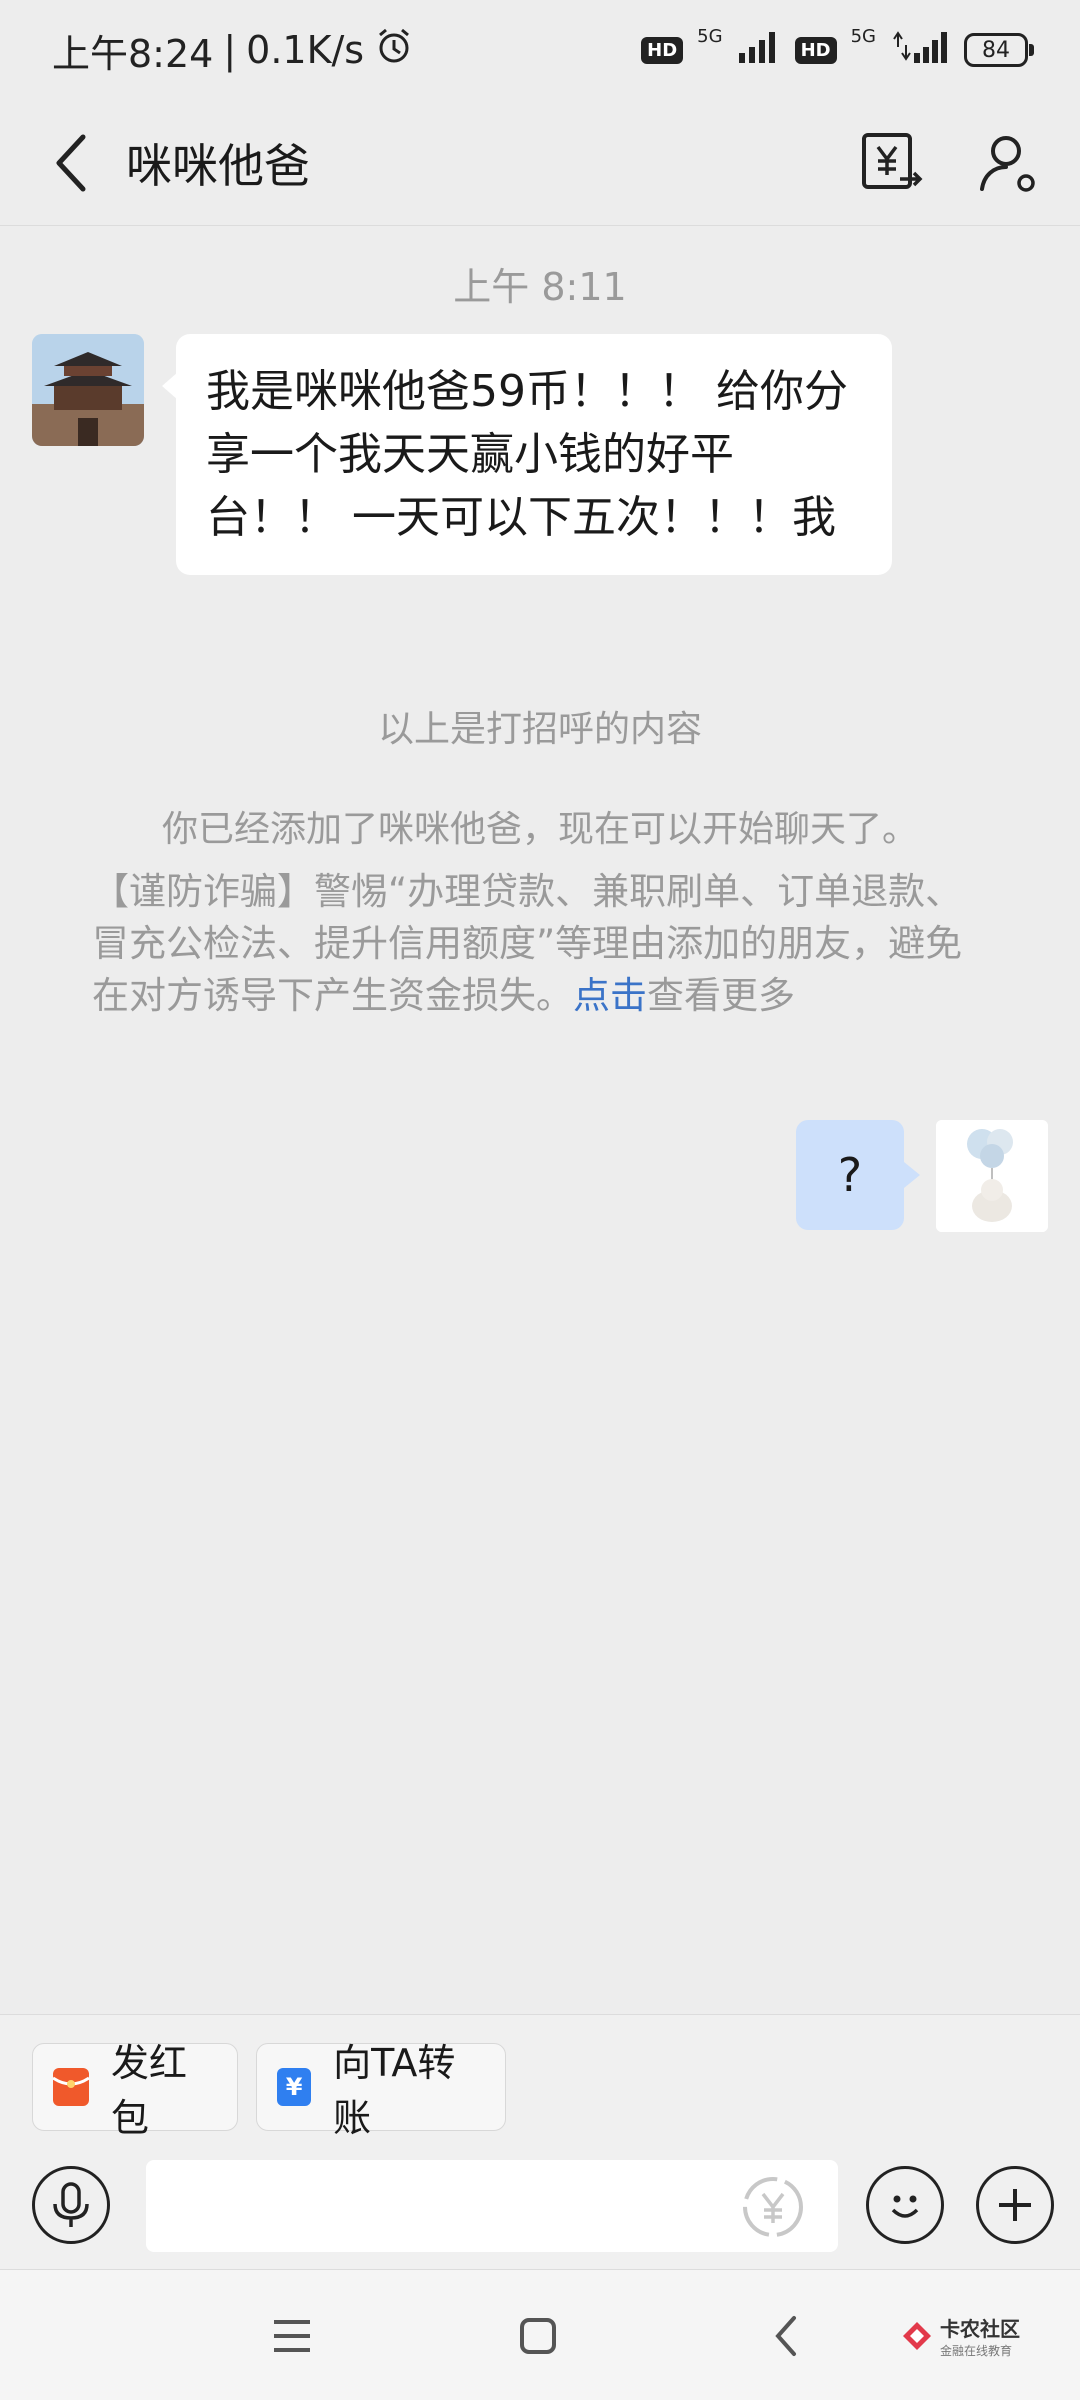 The image size is (1080, 2400). What do you see at coordinates (305, 50) in the screenshot?
I see `network-speed: 0.1K/s` at bounding box center [305, 50].